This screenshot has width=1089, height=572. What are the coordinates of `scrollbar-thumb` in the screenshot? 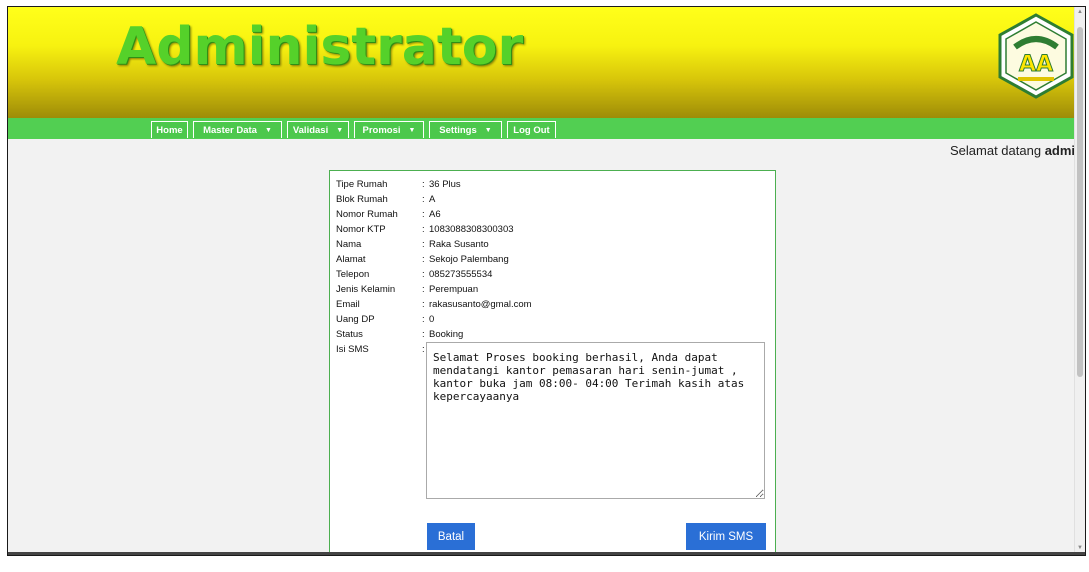 It's located at (1080, 202).